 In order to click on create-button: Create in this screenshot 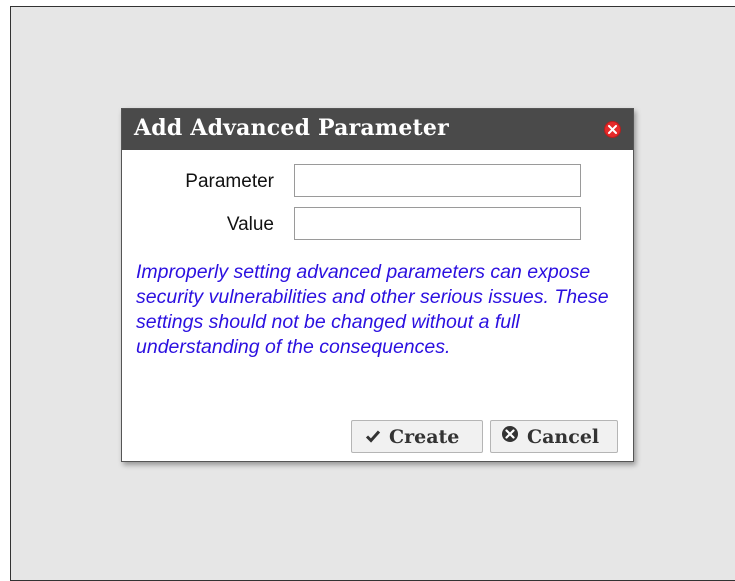, I will do `click(417, 436)`.